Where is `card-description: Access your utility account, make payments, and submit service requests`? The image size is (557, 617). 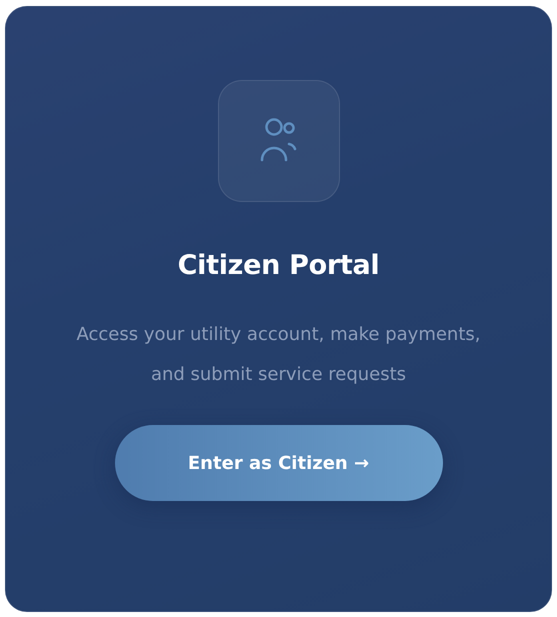 card-description: Access your utility account, make payments, and submit service requests is located at coordinates (278, 355).